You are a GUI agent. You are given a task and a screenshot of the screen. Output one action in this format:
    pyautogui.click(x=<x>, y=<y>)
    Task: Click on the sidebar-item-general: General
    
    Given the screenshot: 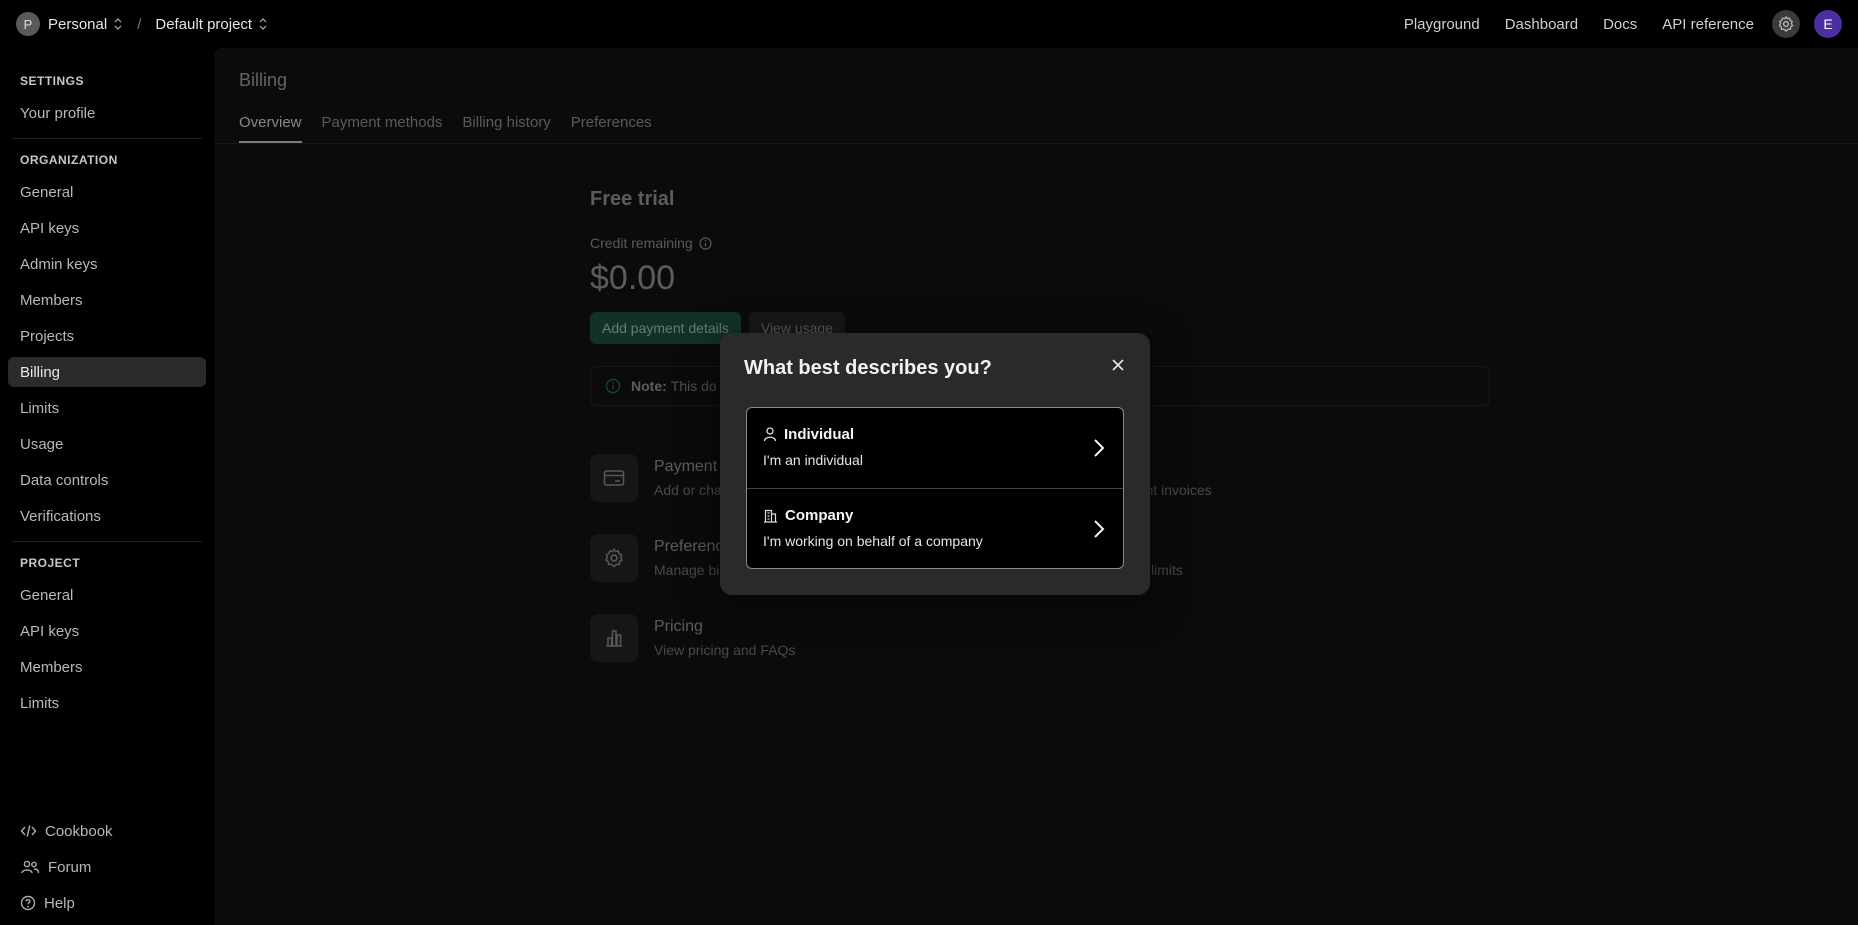 What is the action you would take?
    pyautogui.click(x=107, y=192)
    